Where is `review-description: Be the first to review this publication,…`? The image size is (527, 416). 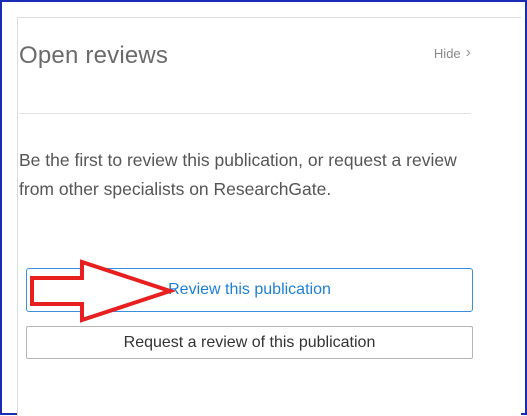 review-description: Be the first to review this publication,… is located at coordinates (238, 174).